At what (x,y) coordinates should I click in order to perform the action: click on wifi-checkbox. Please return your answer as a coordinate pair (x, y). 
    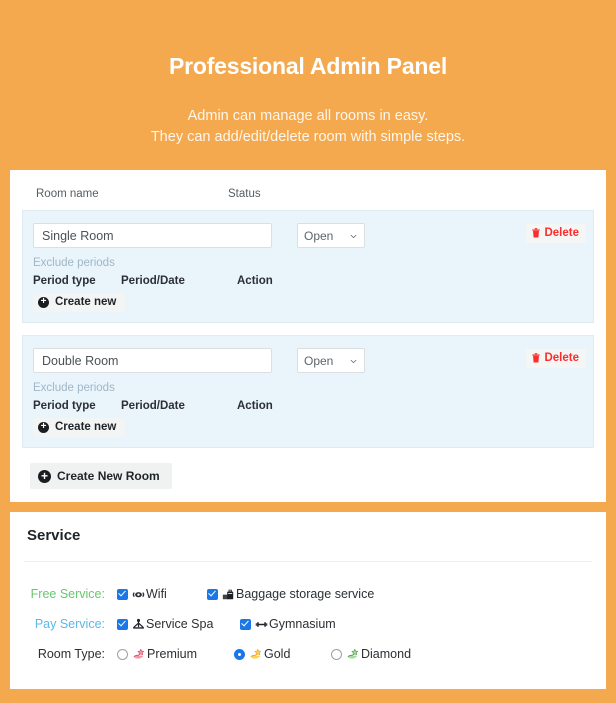
    Looking at the image, I should click on (122, 594).